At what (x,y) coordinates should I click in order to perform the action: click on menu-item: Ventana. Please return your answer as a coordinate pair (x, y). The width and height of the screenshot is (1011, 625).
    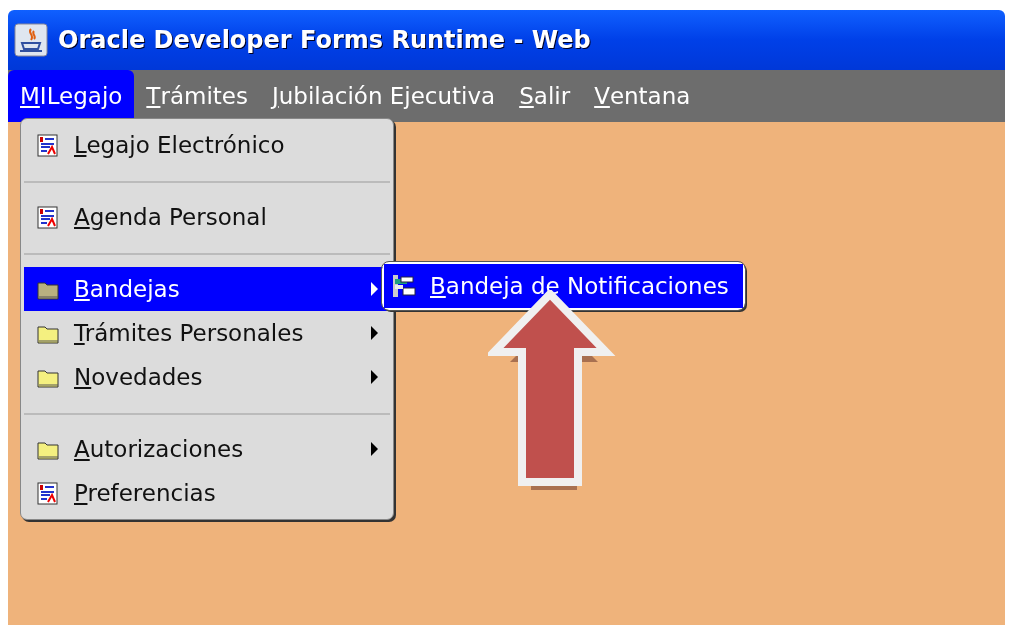
    Looking at the image, I should click on (642, 96).